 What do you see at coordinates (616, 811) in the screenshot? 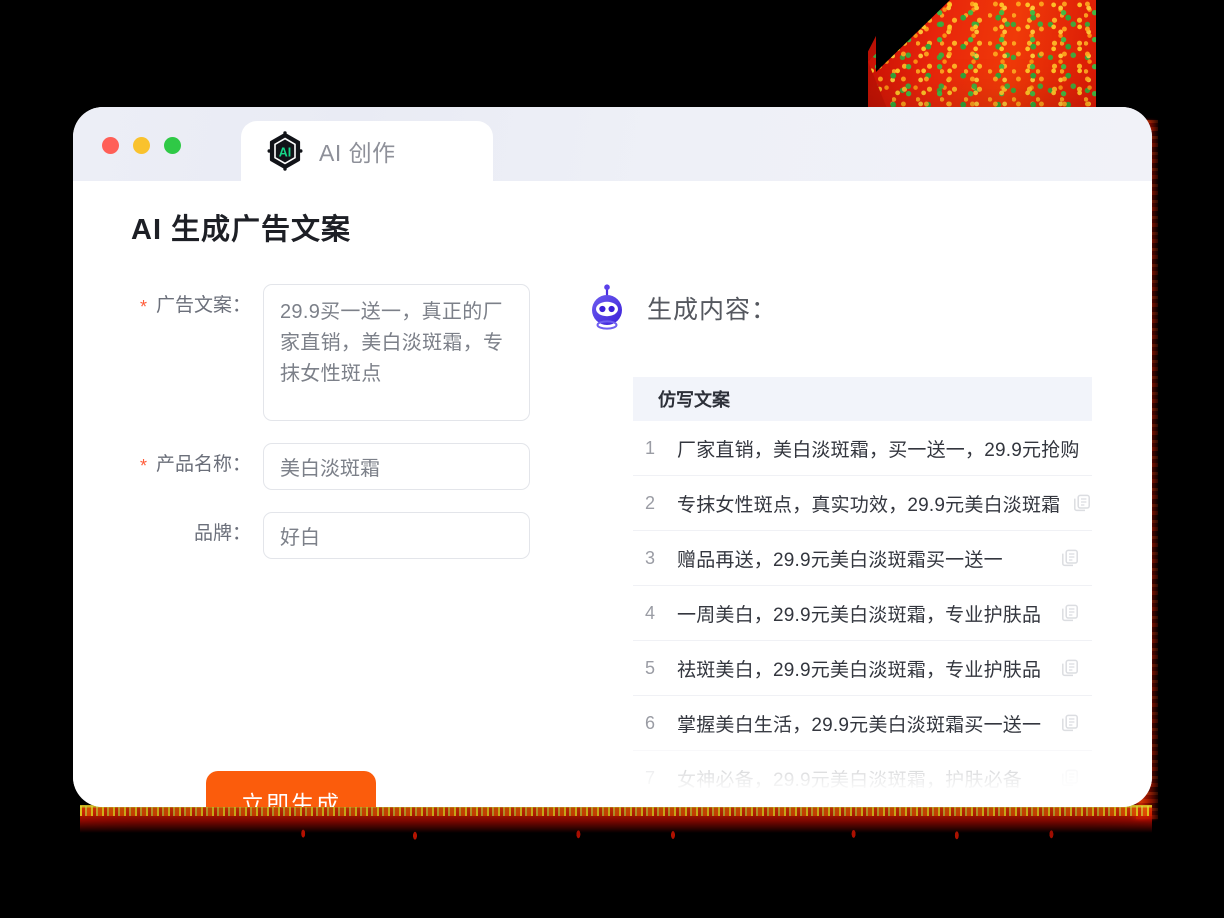
I see `decorative-glow-bottom-texture` at bounding box center [616, 811].